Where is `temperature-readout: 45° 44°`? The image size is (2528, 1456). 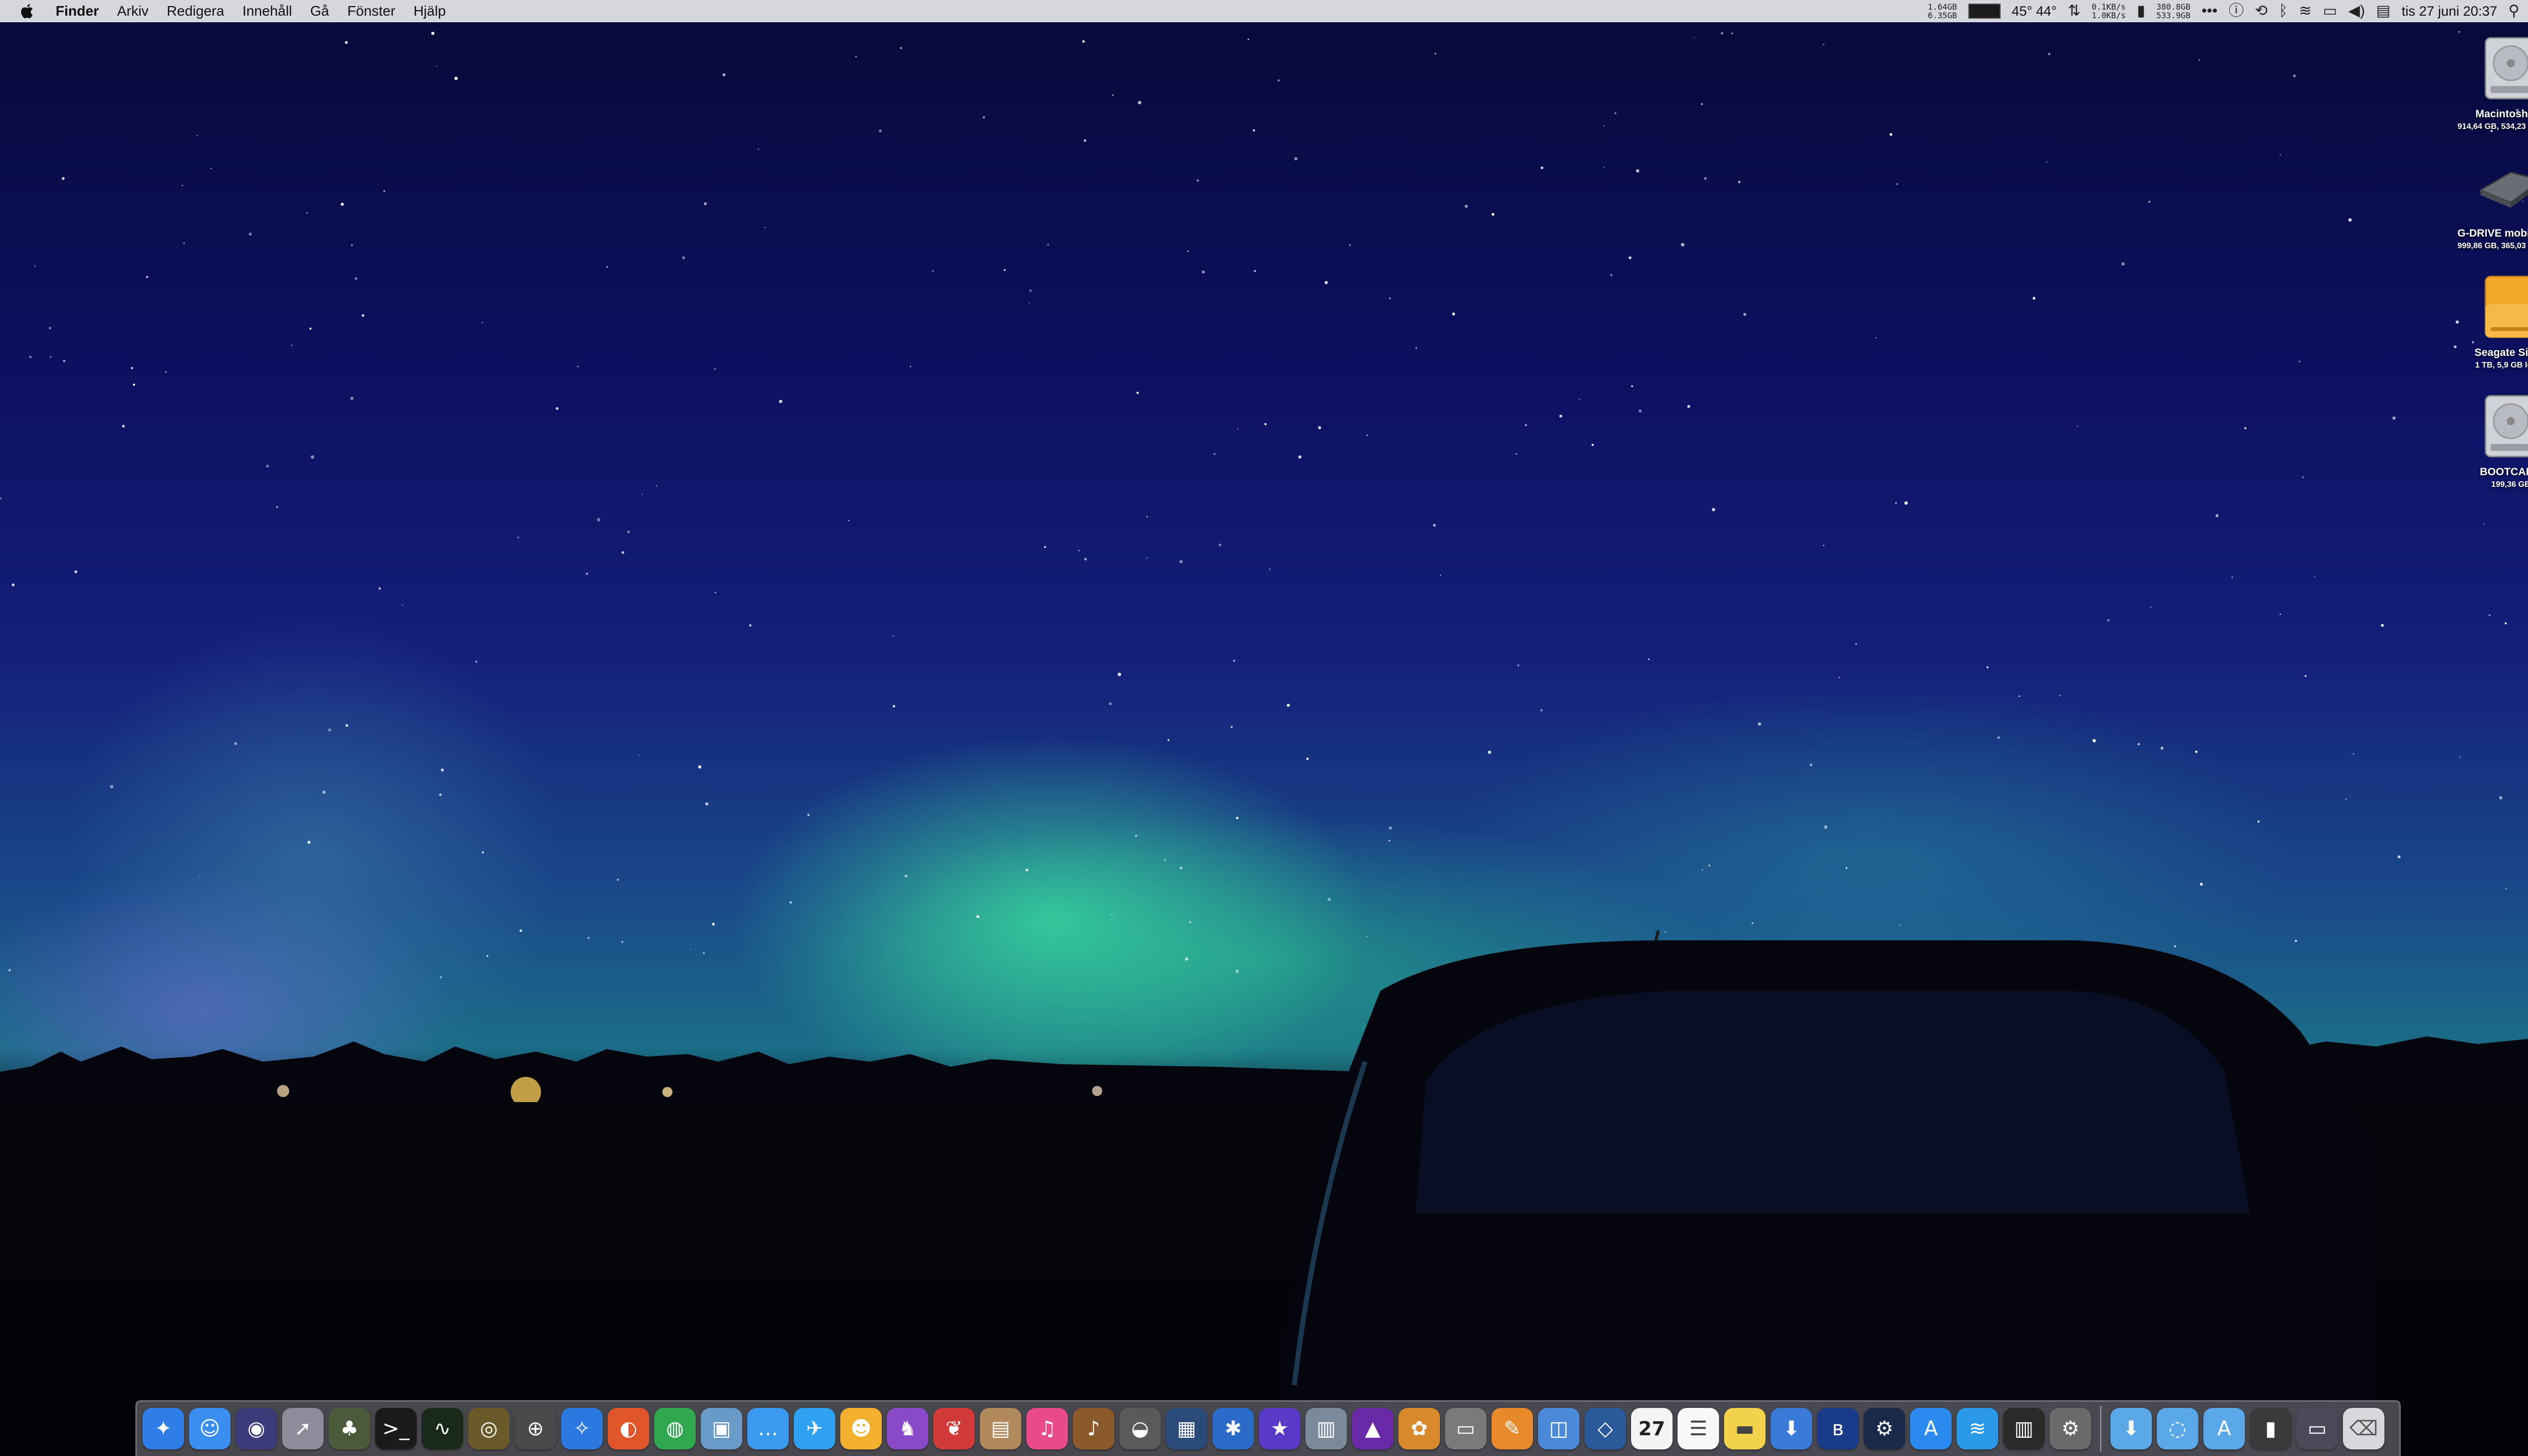
temperature-readout: 45° 44° is located at coordinates (2035, 11).